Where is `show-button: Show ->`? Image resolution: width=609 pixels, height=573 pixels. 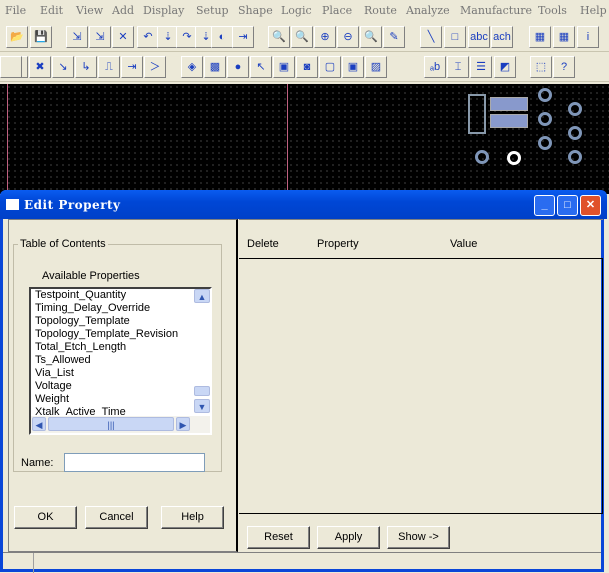
show-button: Show -> is located at coordinates (418, 537).